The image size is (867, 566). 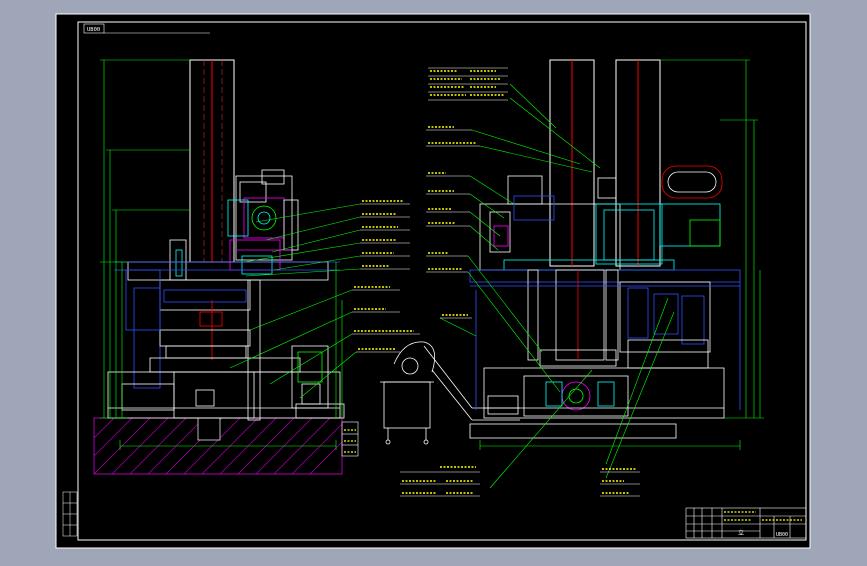 I want to click on title-block-label: 立, so click(x=741, y=533).